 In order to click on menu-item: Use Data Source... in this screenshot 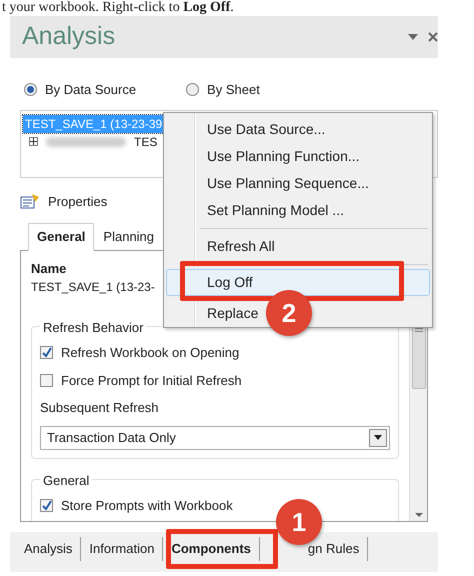, I will do `click(267, 129)`.